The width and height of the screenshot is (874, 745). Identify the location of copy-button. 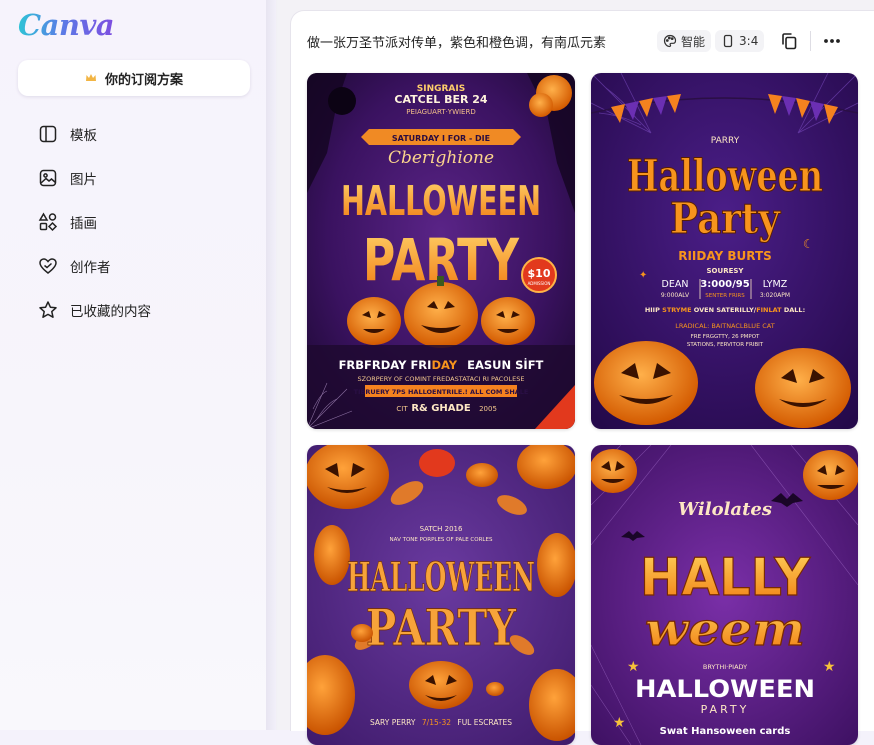
(789, 41).